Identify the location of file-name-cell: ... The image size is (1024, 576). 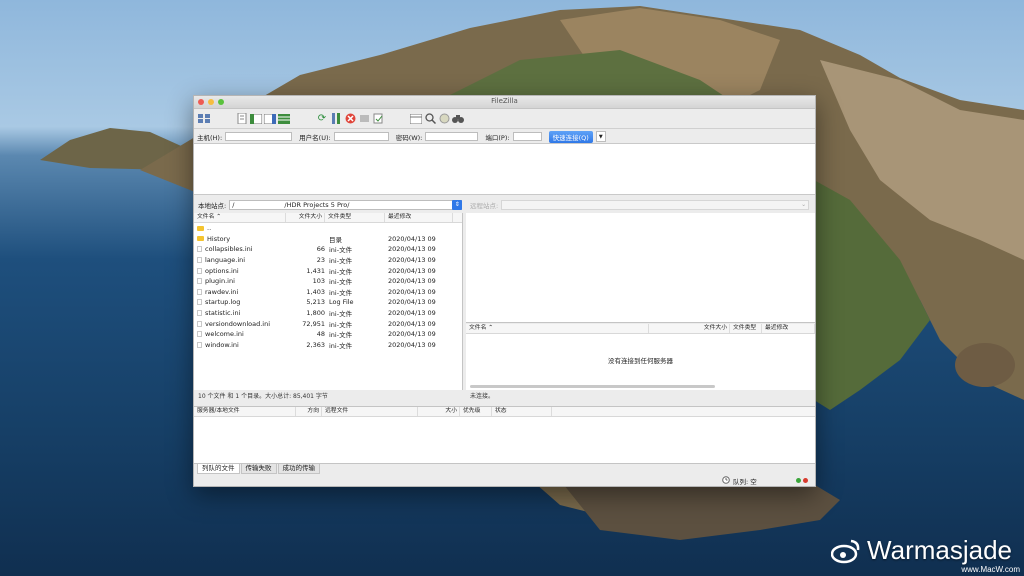
(240, 228).